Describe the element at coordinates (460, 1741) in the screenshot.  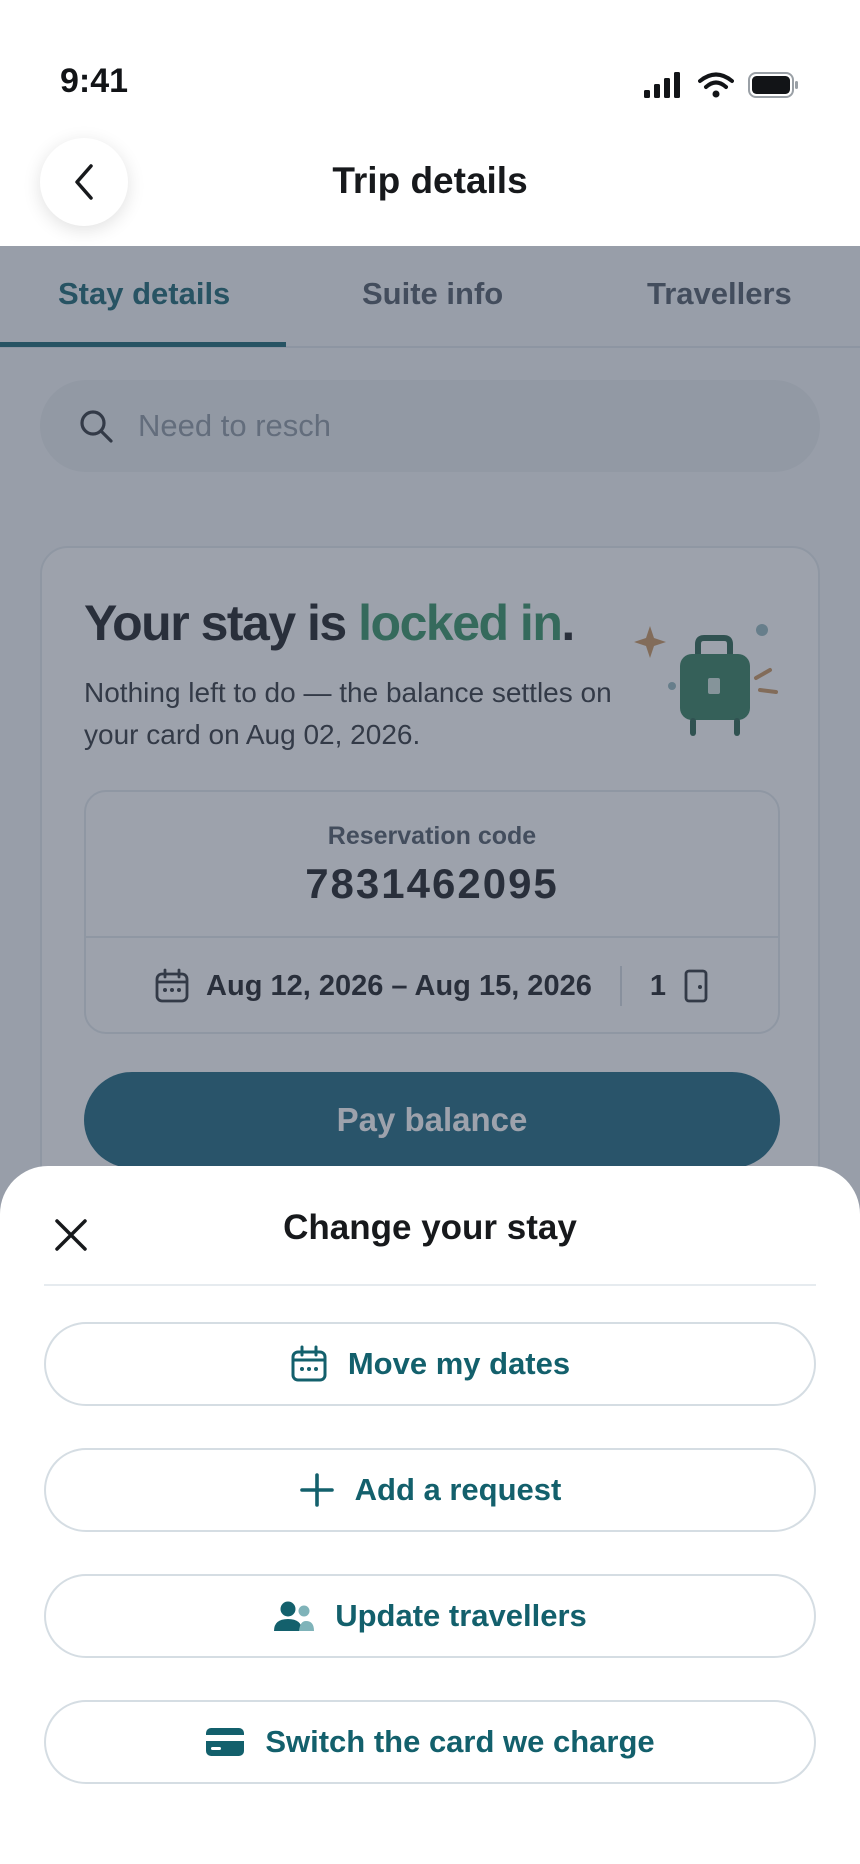
I see `option-label: Switch the card we charge` at that location.